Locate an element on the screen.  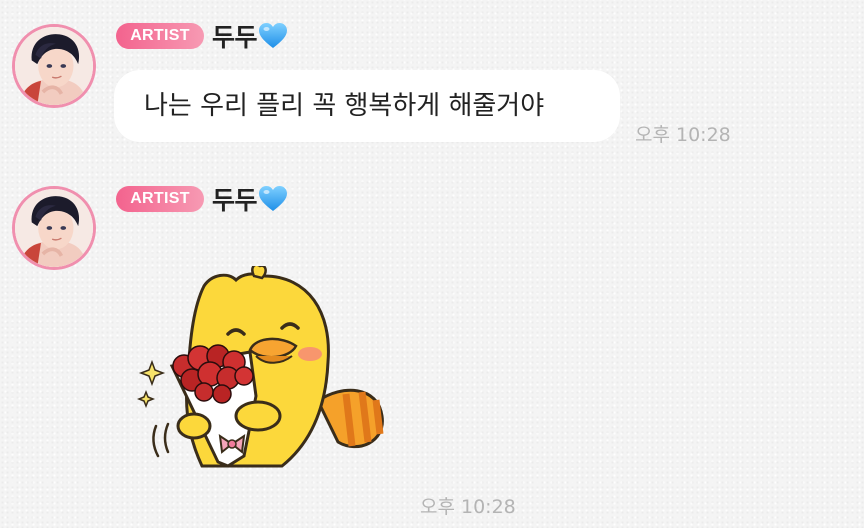
message-bubble: 나는 우리 플리 꼭 행복하게 해줄거야 is located at coordinates (367, 106).